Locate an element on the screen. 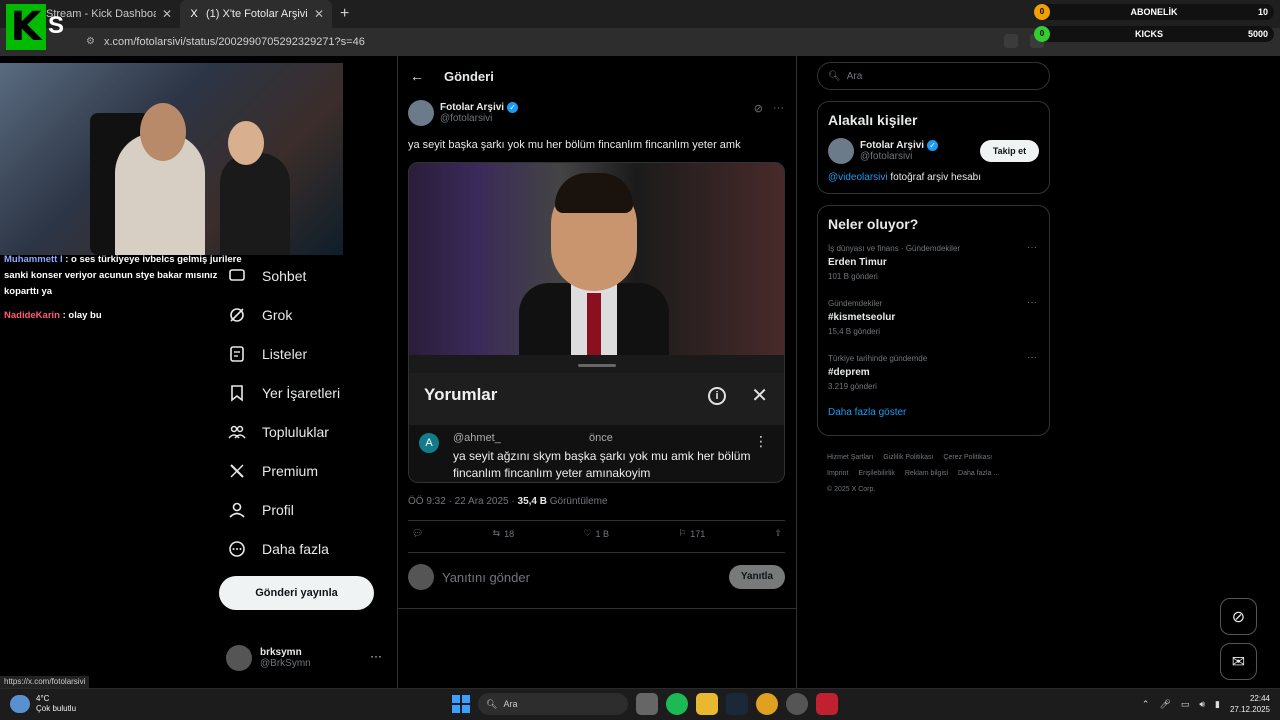 This screenshot has width=1280, height=720. footer-link: Hizmet Şartları is located at coordinates (850, 457).